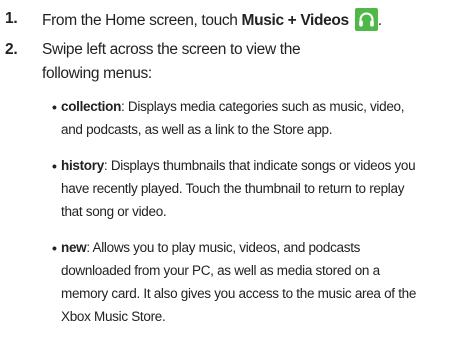 This screenshot has width=471, height=357. Describe the element at coordinates (97, 73) in the screenshot. I see `step-text-line: following menus:` at that location.